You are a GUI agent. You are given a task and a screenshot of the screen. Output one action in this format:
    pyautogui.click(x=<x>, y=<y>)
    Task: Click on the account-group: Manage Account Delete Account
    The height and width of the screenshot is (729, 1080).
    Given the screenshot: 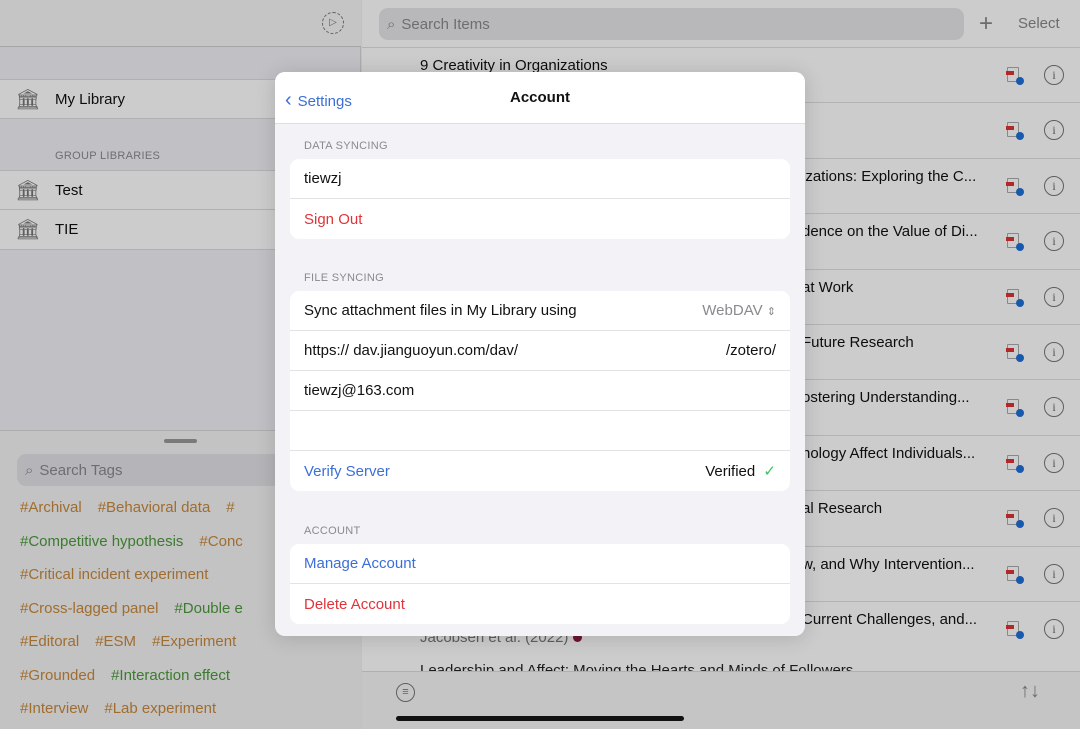 What is the action you would take?
    pyautogui.click(x=540, y=584)
    